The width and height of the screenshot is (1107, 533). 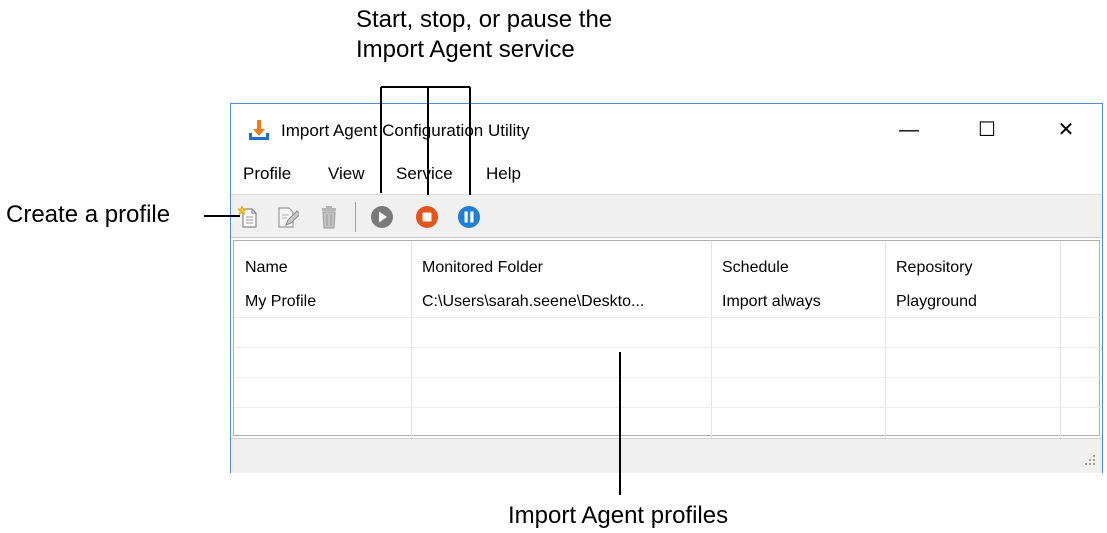 I want to click on profiles-callout: Import Agent profiles, so click(x=618, y=515).